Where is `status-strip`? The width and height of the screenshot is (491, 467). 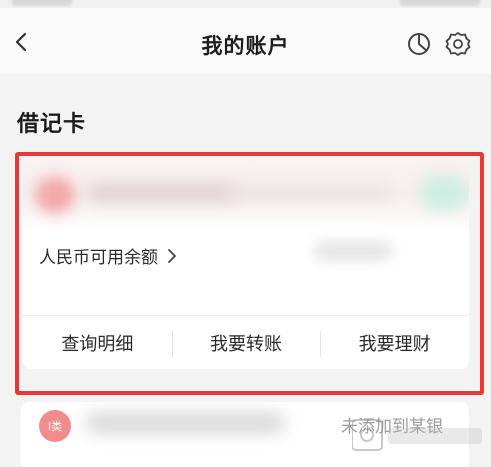 status-strip is located at coordinates (245, 4).